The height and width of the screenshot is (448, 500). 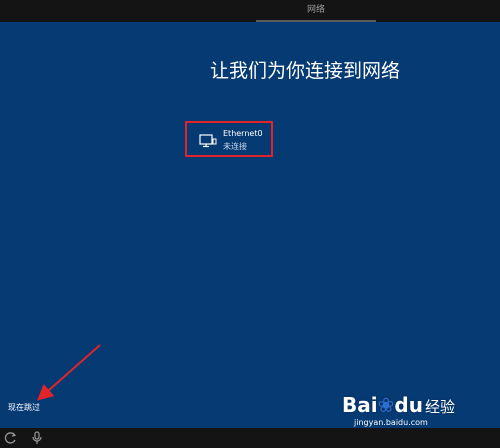 I want to click on topbar-title: 网络, so click(x=315, y=10).